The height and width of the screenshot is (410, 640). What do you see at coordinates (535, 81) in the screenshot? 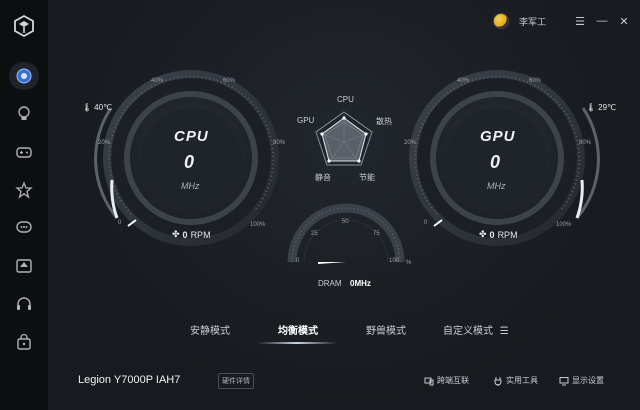
I see `gpu-tick-60: 60%` at bounding box center [535, 81].